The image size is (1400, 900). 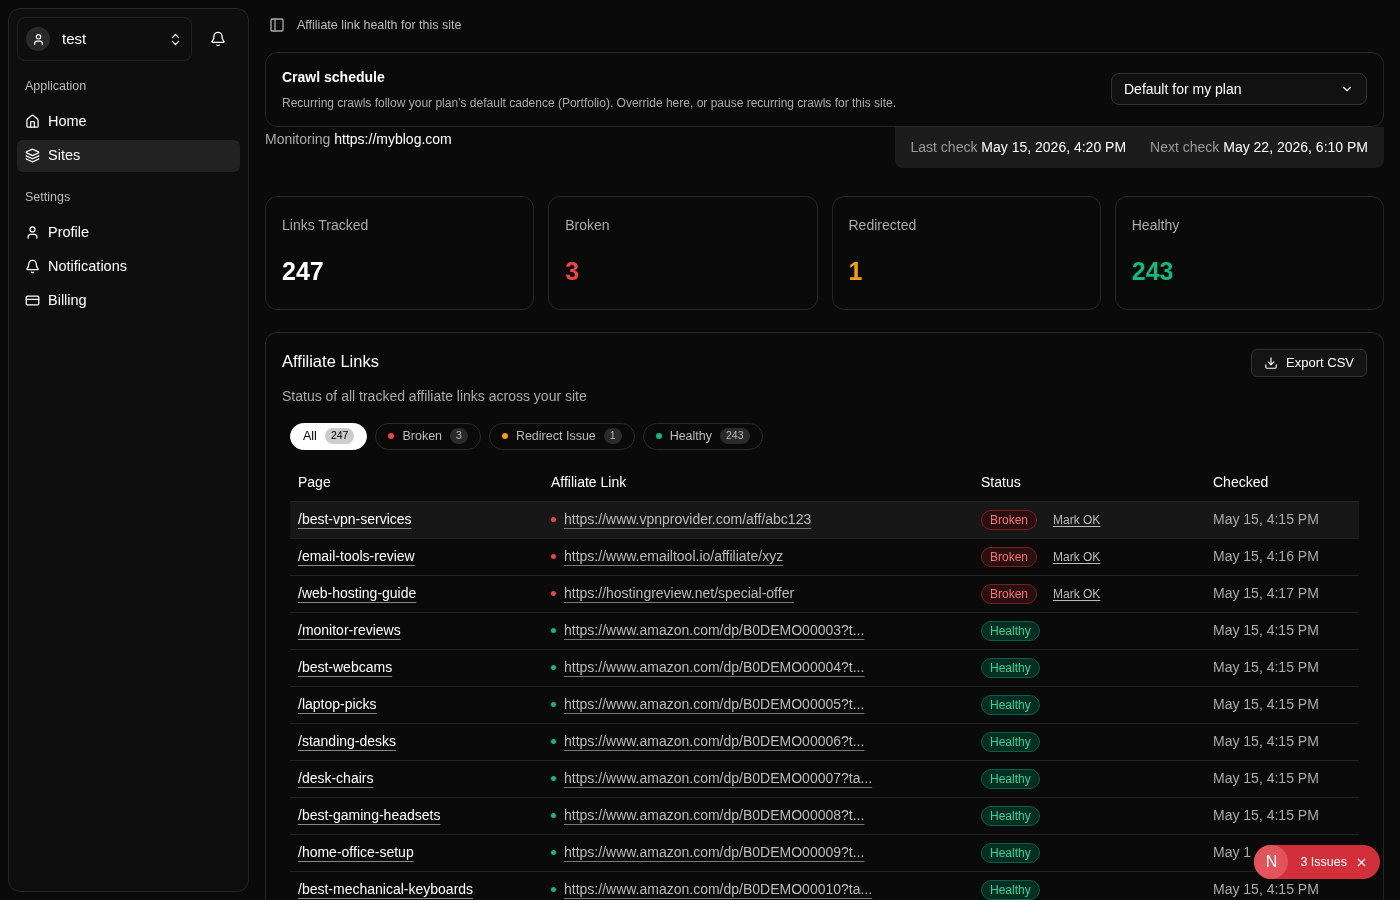 What do you see at coordinates (38, 39) in the screenshot?
I see `avatar-icon` at bounding box center [38, 39].